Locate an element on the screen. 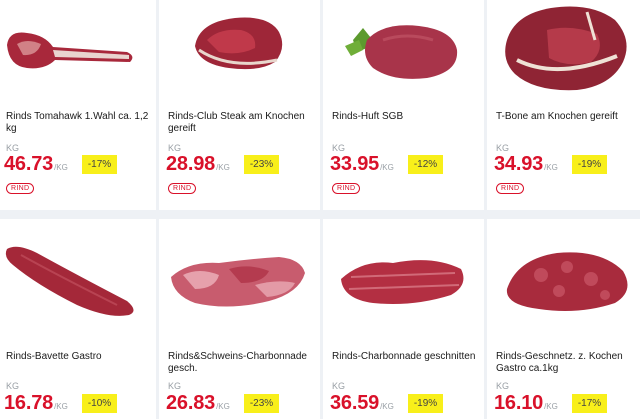 This screenshot has height=419, width=640. price: 46.73 is located at coordinates (29, 164).